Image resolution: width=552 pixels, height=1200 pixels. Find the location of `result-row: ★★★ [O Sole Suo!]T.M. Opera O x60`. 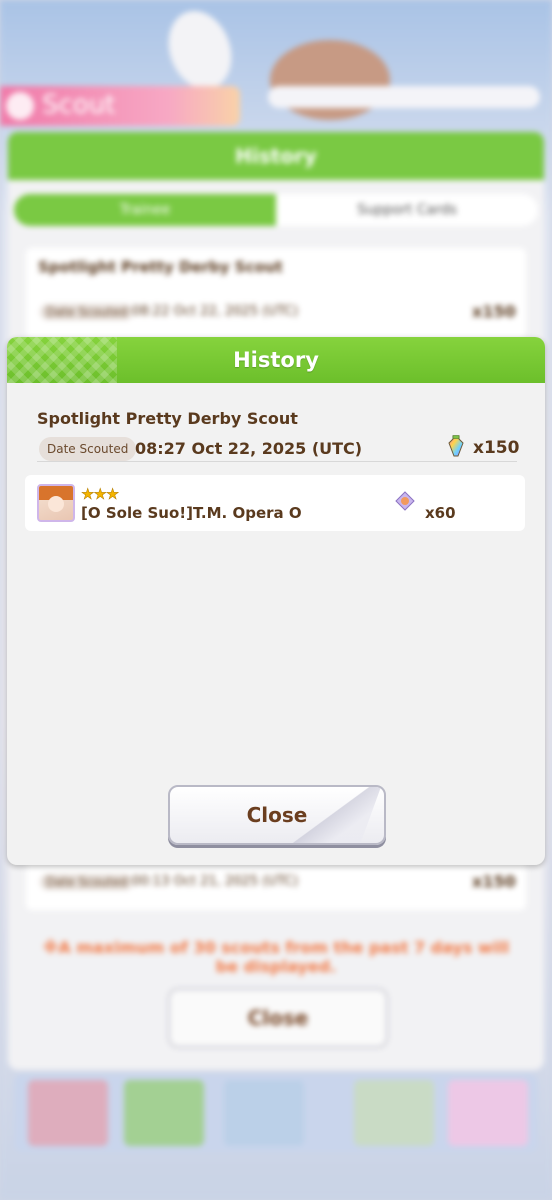

result-row: ★★★ [O Sole Suo!]T.M. Opera O x60 is located at coordinates (275, 503).